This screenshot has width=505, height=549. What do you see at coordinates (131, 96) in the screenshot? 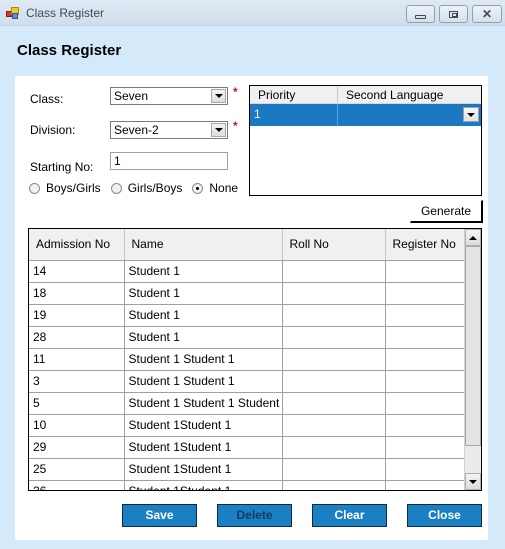
I see `class-select-value: Seven` at bounding box center [131, 96].